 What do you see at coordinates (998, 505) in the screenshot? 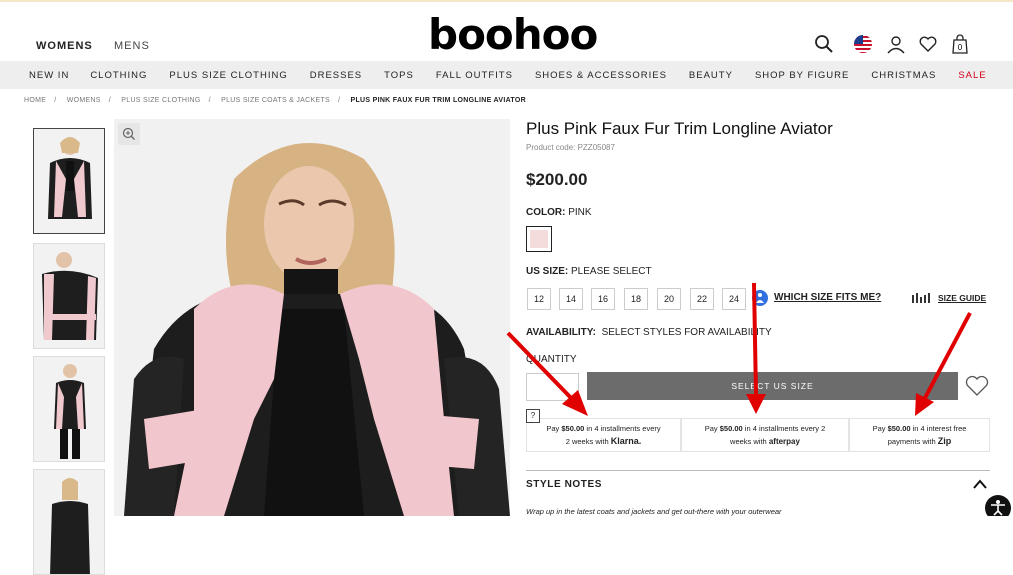
I see `accessibility-icon` at bounding box center [998, 505].